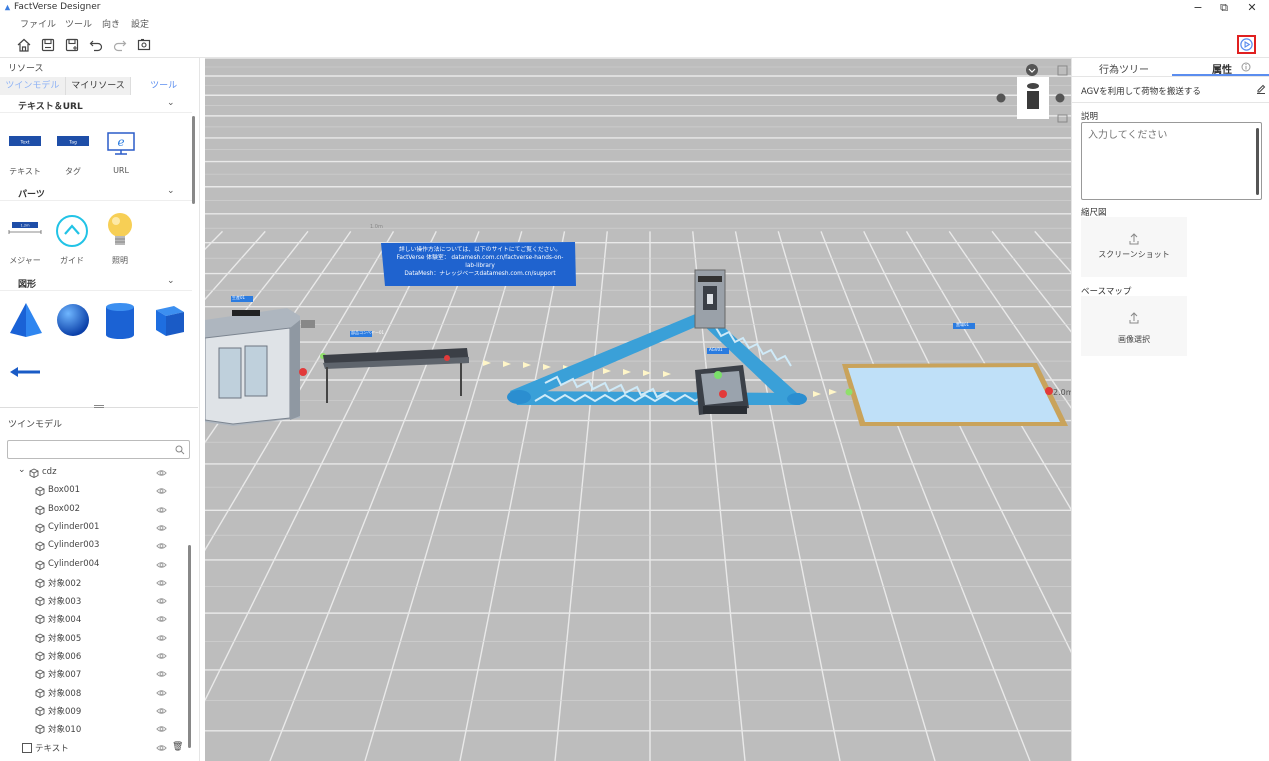 The height and width of the screenshot is (761, 1269). Describe the element at coordinates (38, 23) in the screenshot. I see `menu-file: ファイル` at that location.